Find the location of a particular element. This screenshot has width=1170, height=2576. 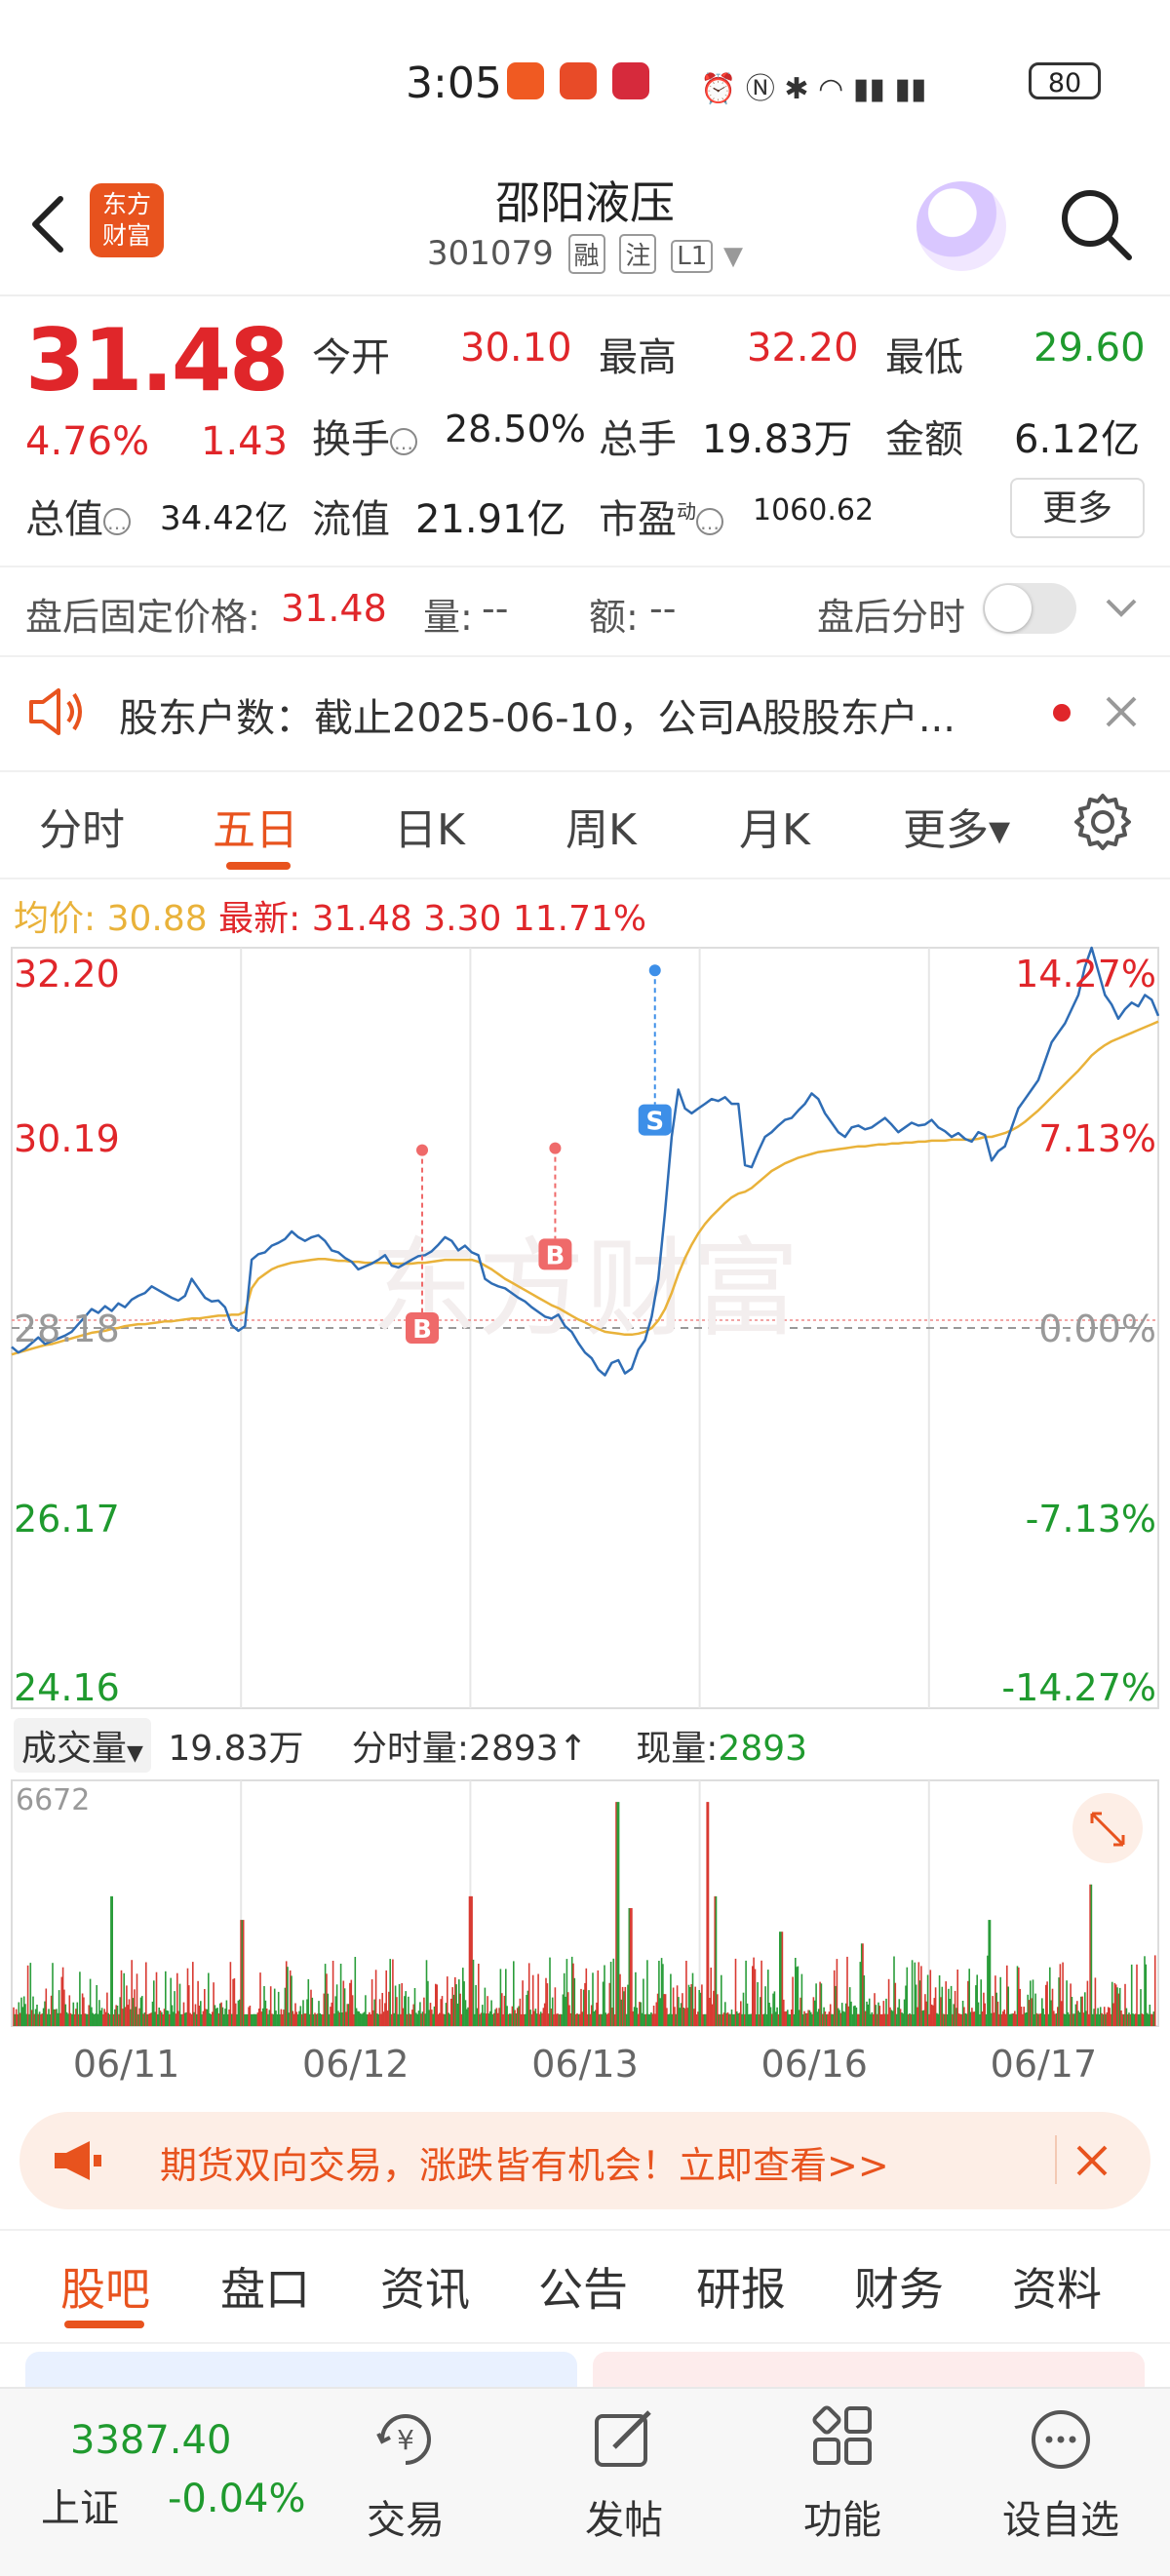

y-axis-label-right: 14.27% is located at coordinates (1085, 974).